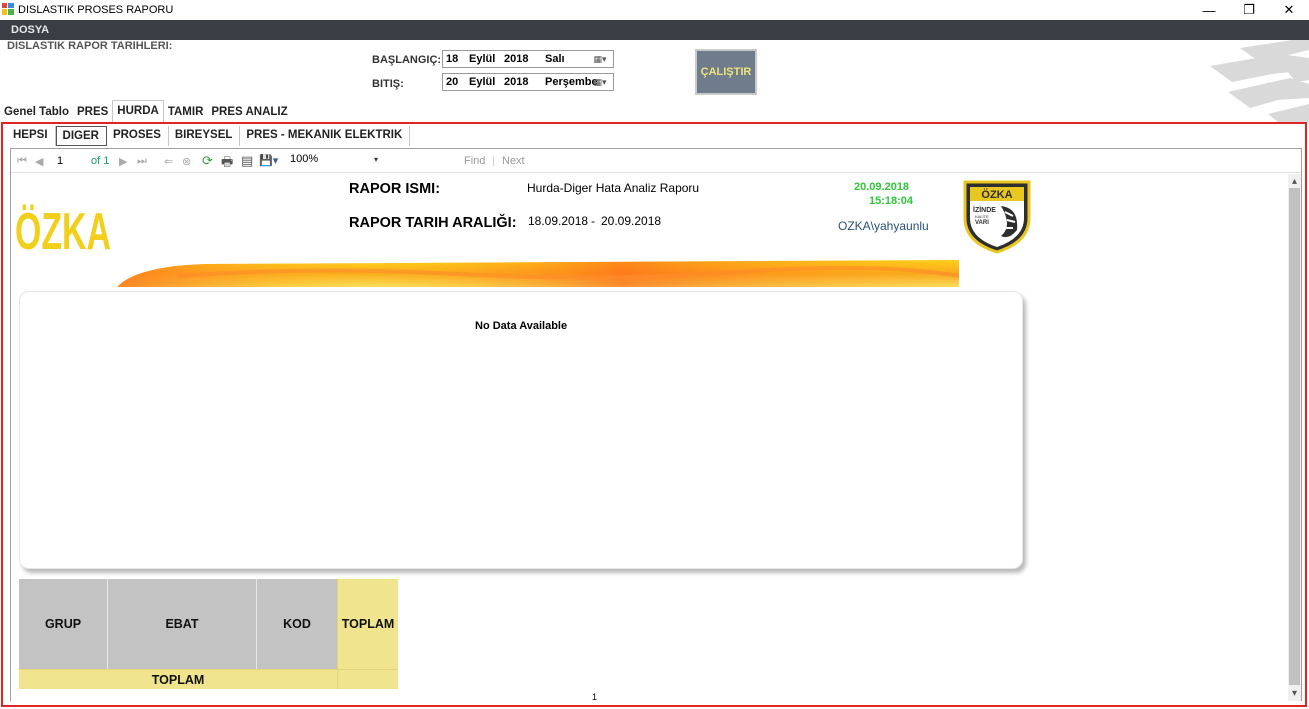  What do you see at coordinates (178, 679) in the screenshot?
I see `matrix-total-row: TOPLAM` at bounding box center [178, 679].